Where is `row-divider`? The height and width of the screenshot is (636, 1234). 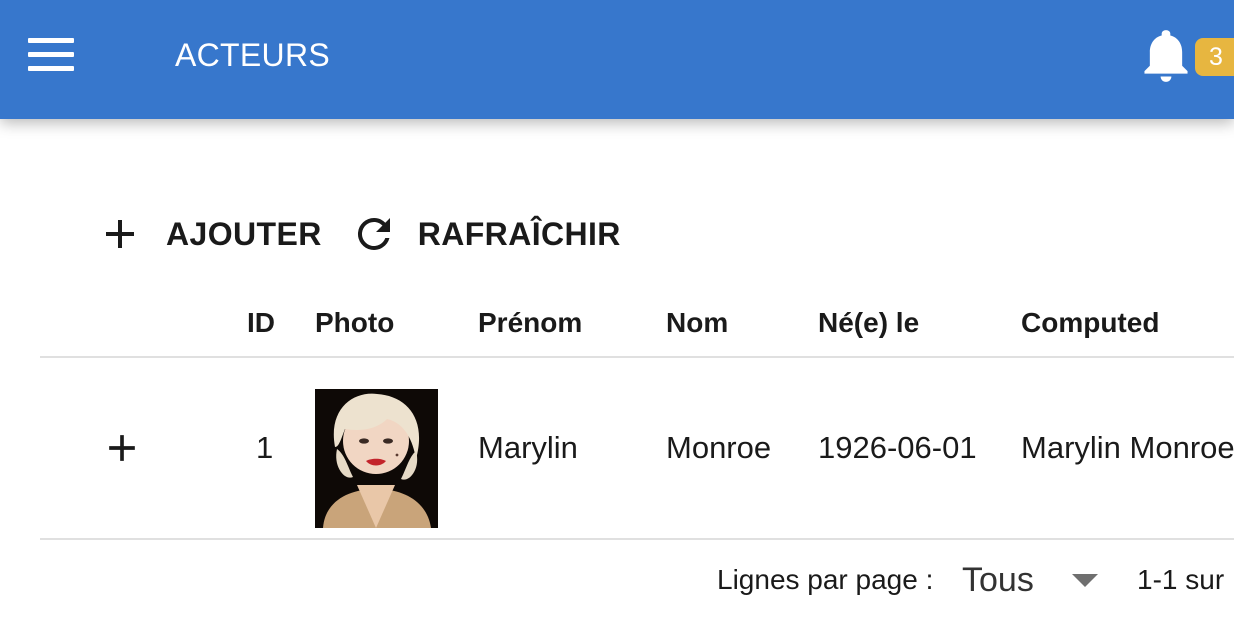
row-divider is located at coordinates (637, 539).